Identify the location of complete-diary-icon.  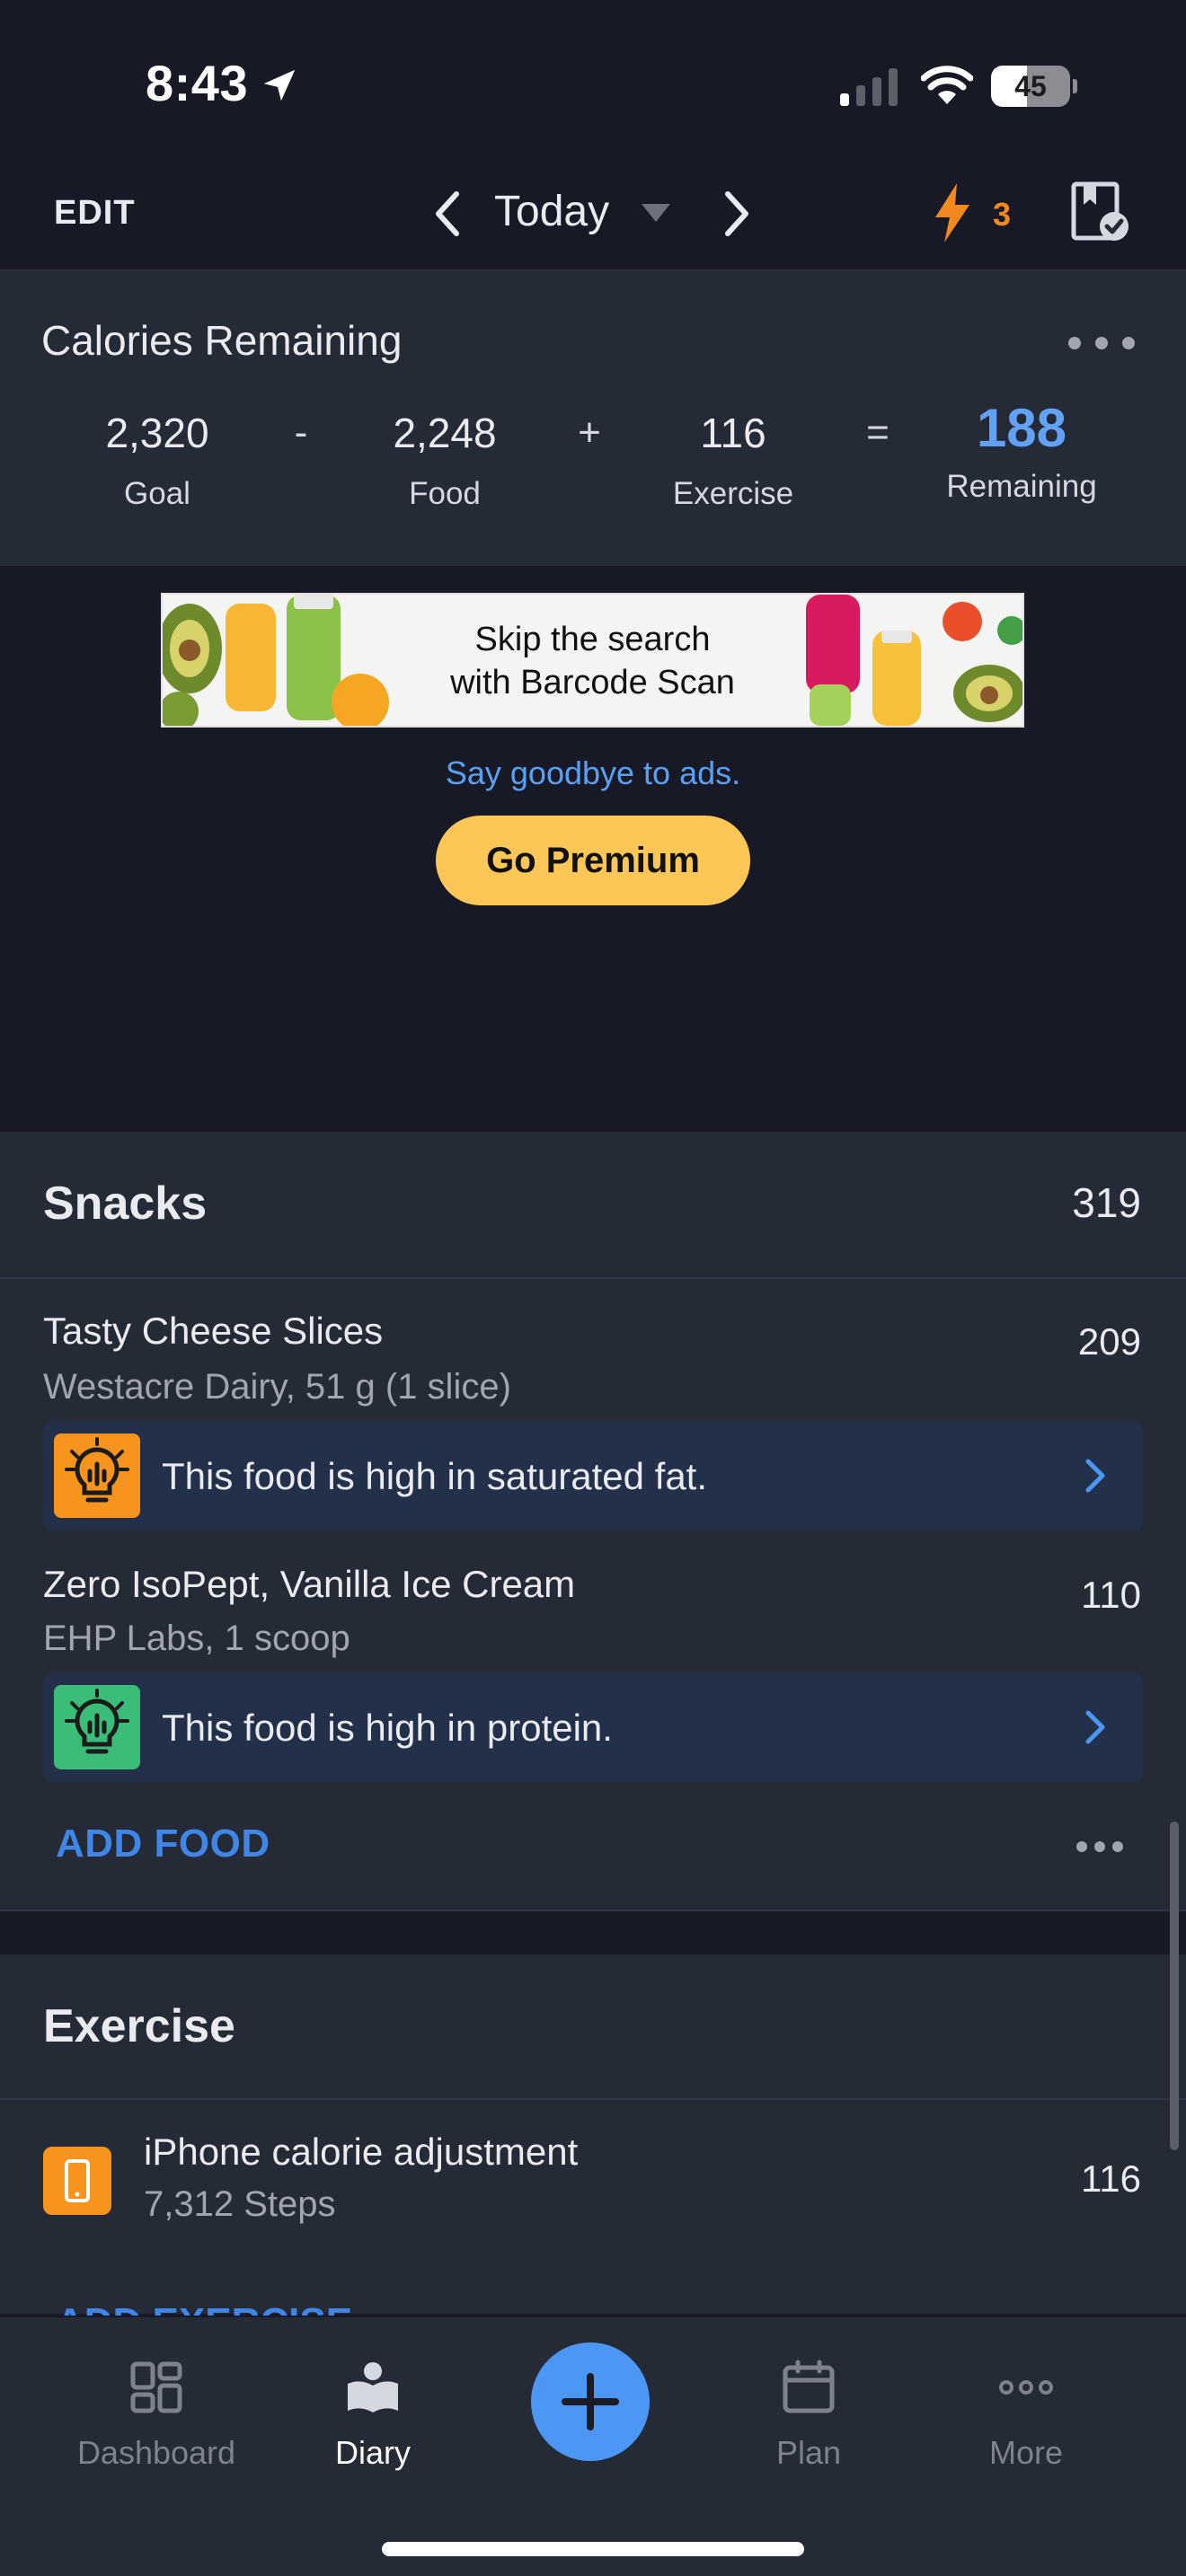
(1100, 212).